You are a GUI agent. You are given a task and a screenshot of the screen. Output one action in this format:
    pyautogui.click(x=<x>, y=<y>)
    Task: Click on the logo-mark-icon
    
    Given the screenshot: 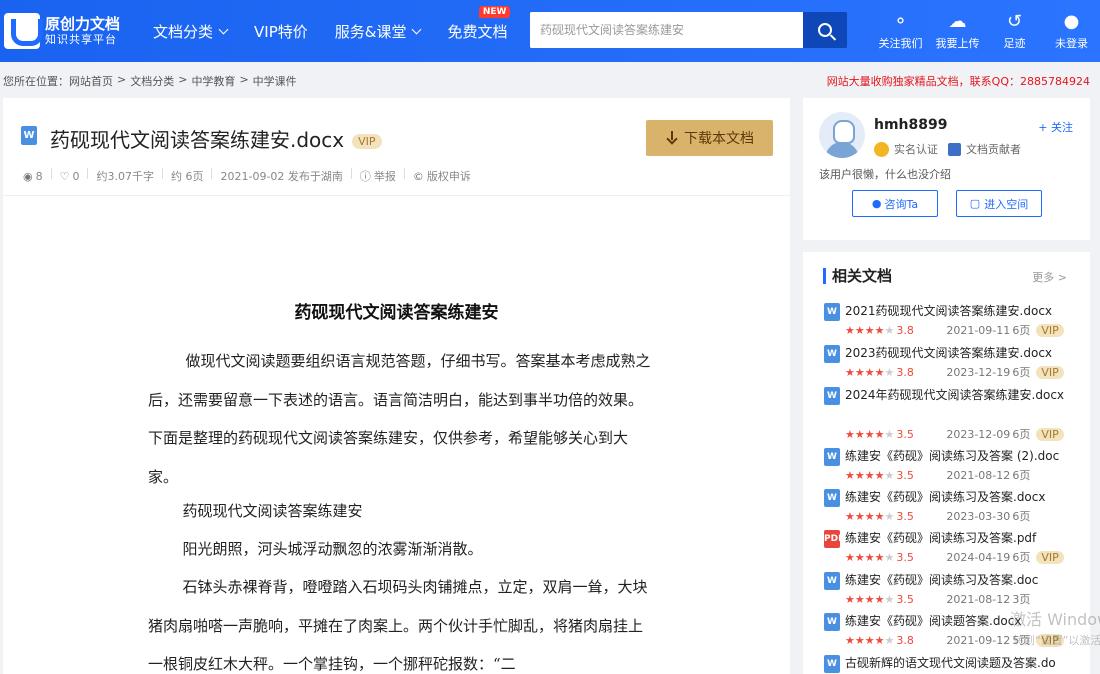 What is the action you would take?
    pyautogui.click(x=23, y=31)
    